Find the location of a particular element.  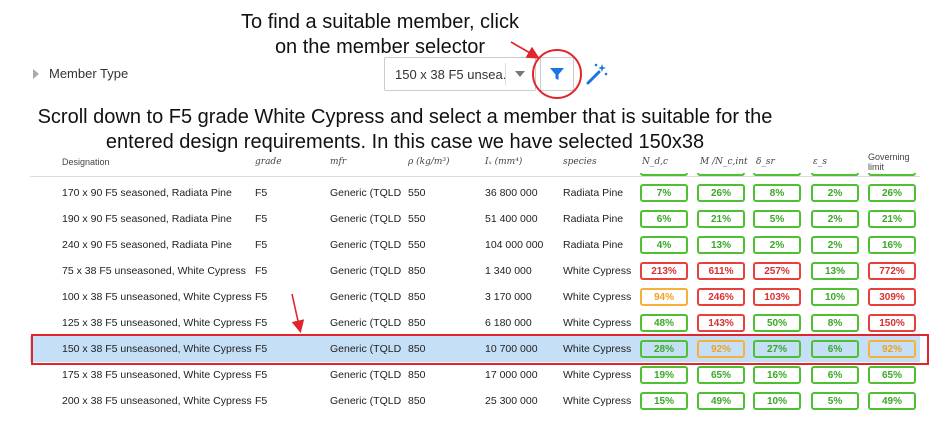

utilization-badge: 7% is located at coordinates (664, 193).